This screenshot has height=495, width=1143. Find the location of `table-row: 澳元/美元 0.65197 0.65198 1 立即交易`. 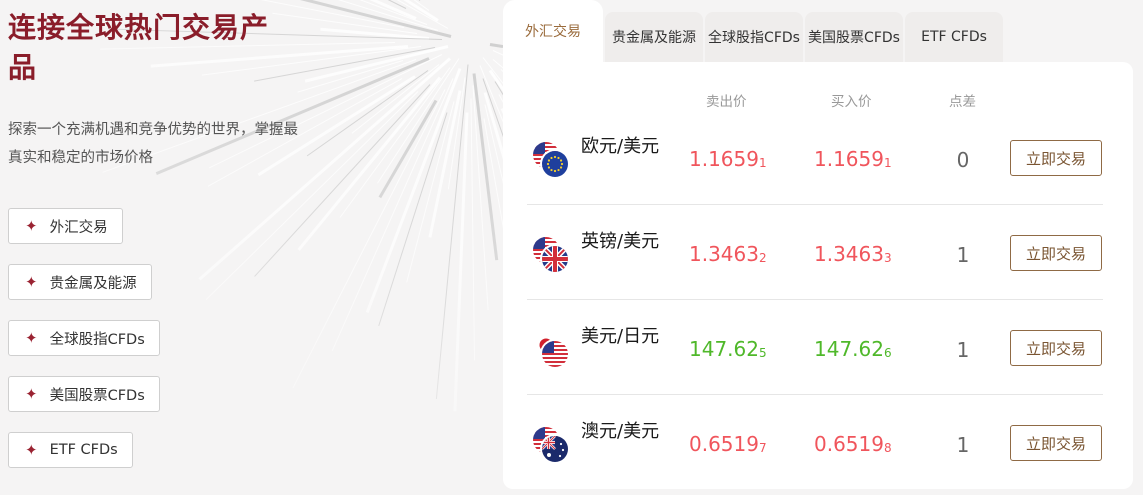

table-row: 澳元/美元 0.65197 0.65198 1 立即交易 is located at coordinates (818, 442).